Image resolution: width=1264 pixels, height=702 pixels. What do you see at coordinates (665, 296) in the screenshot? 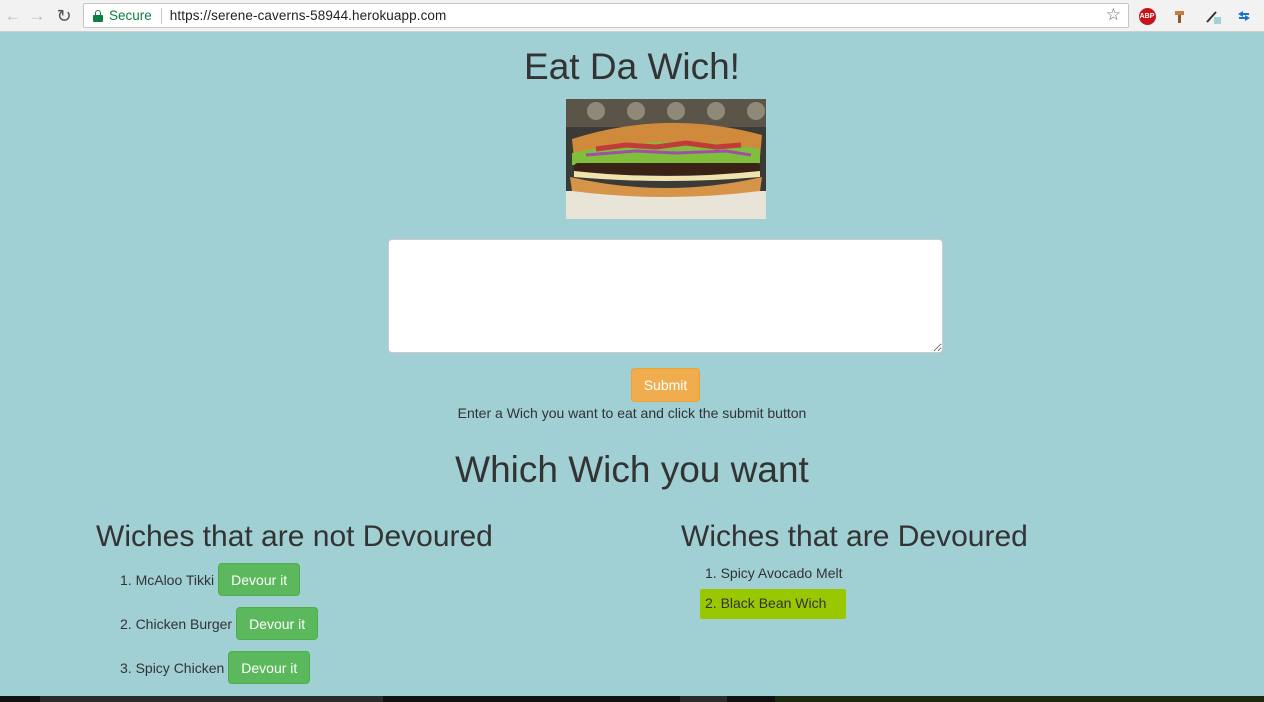
I see `wich-name-input` at bounding box center [665, 296].